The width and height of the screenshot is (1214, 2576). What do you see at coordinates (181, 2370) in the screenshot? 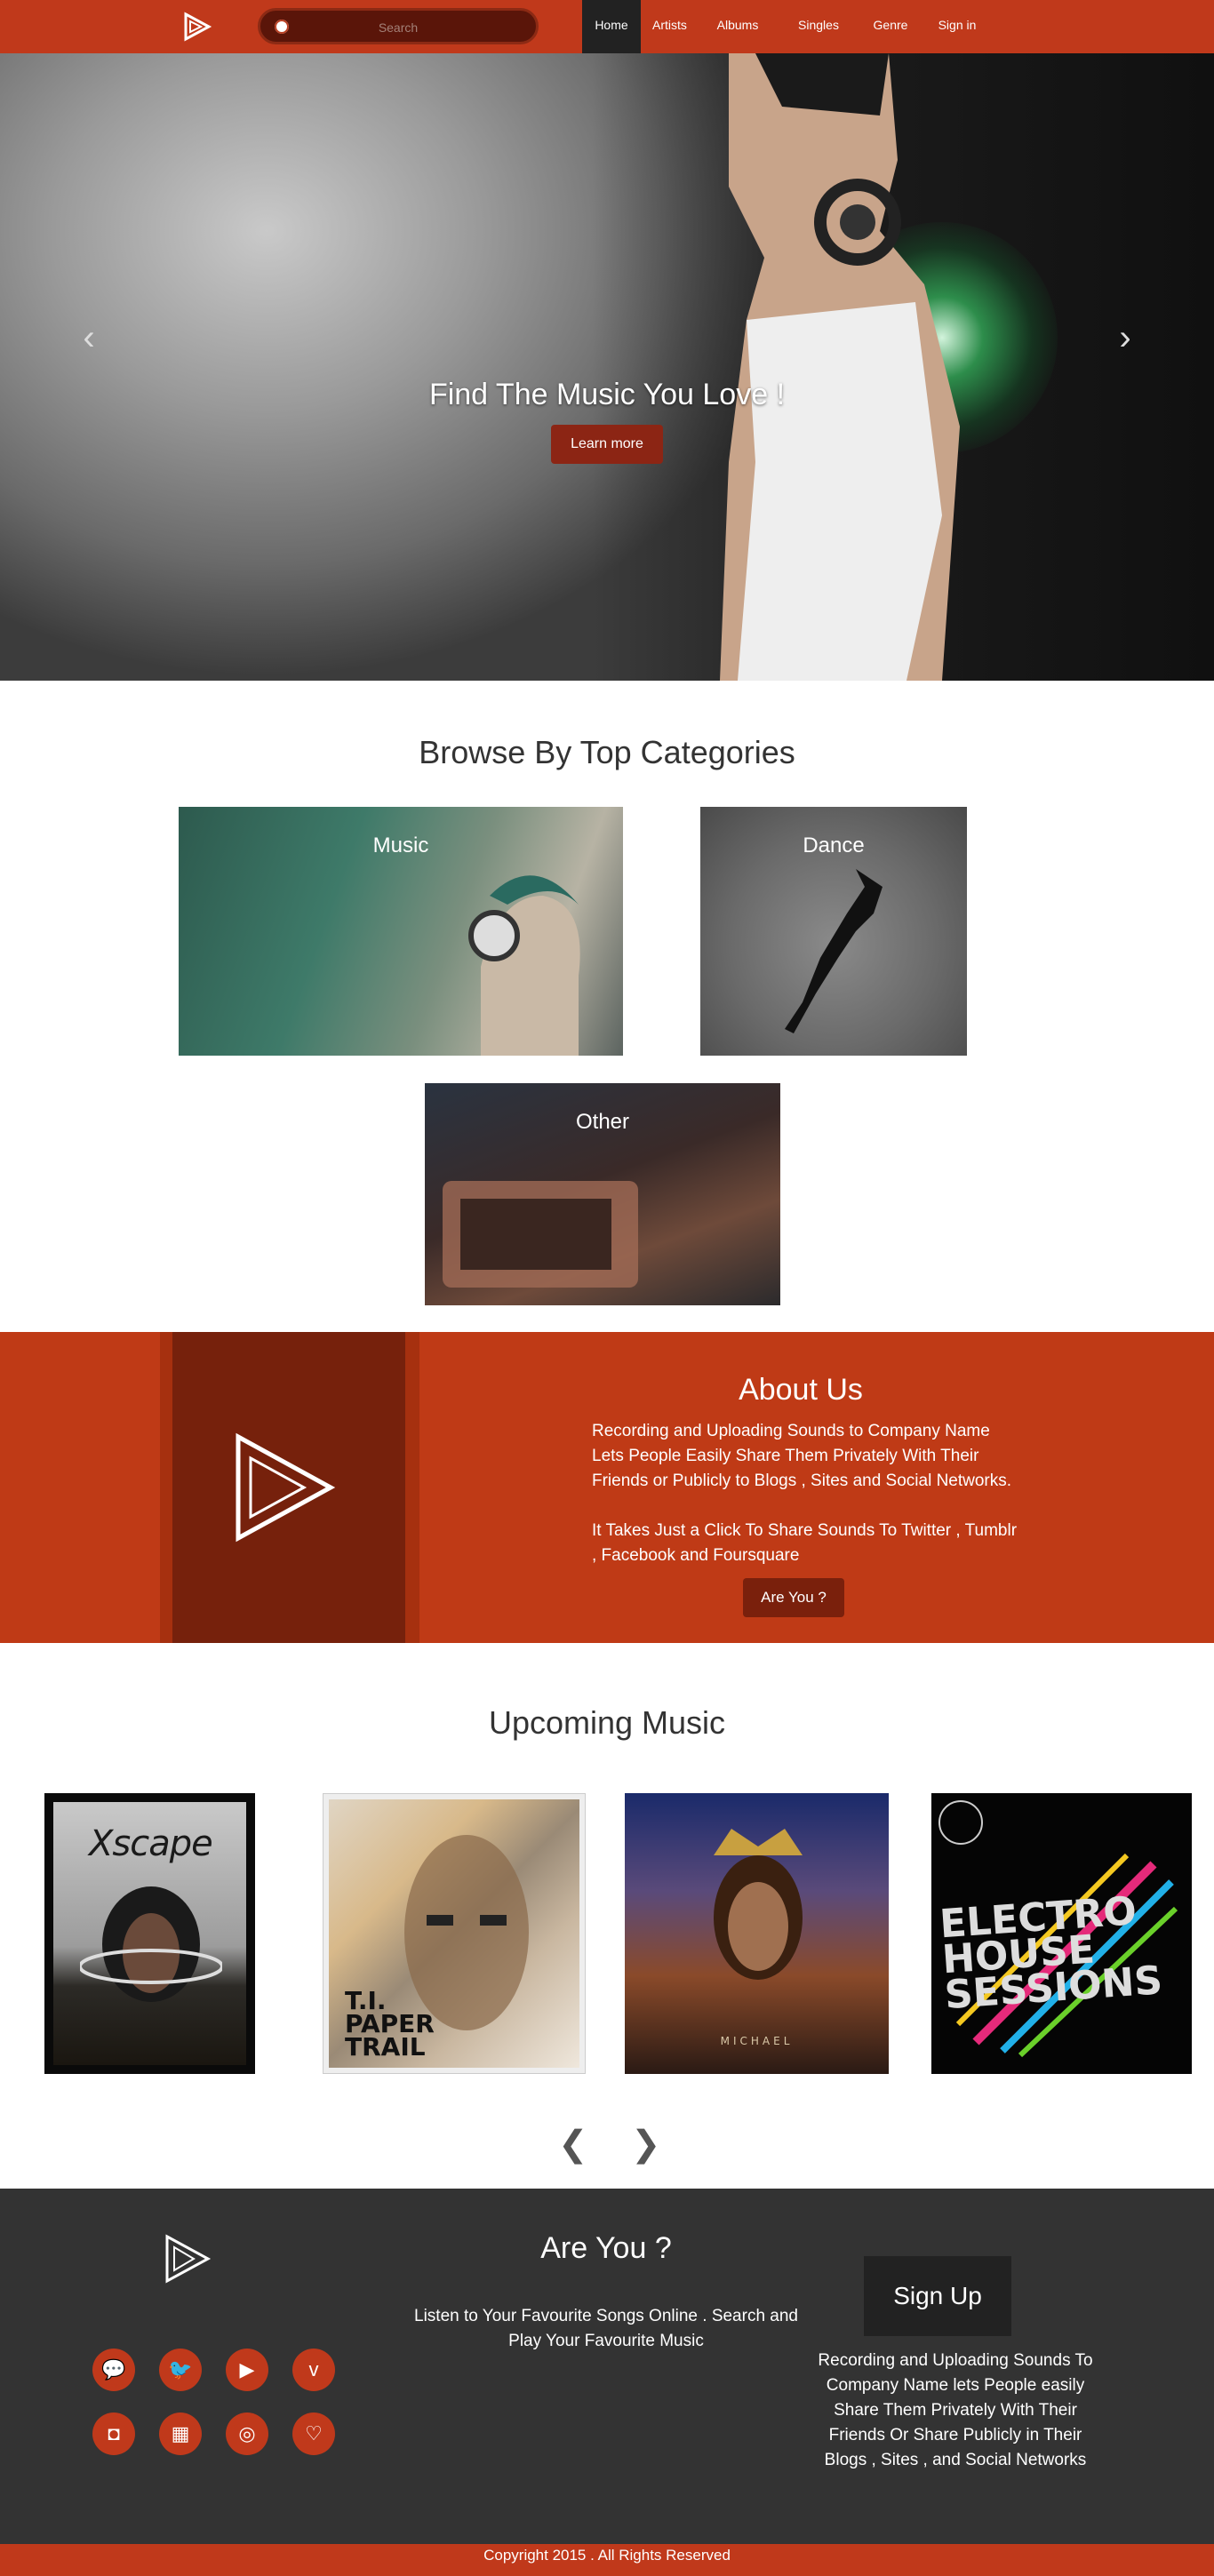
I see `twitter-icon: 🐦` at bounding box center [181, 2370].